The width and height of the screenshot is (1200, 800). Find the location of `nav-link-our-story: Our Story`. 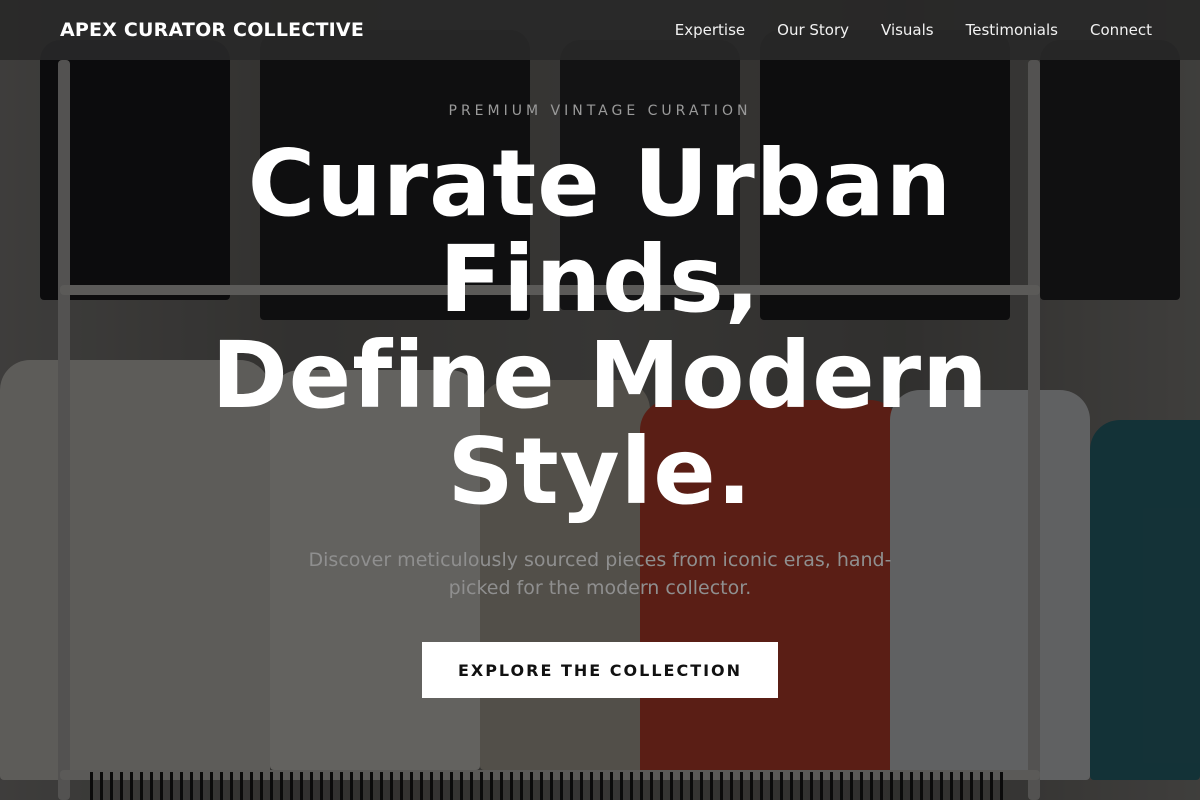

nav-link-our-story: Our Story is located at coordinates (813, 30).